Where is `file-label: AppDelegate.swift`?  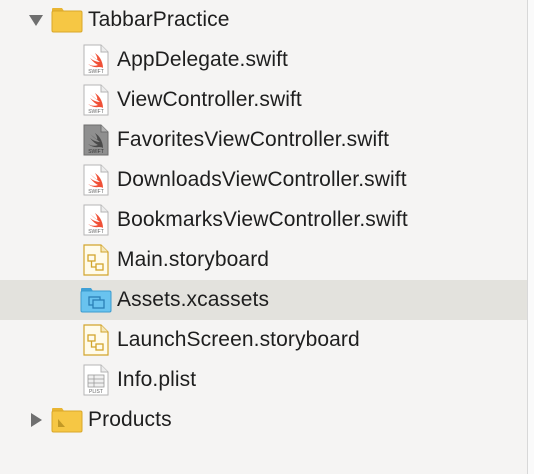
file-label: AppDelegate.swift is located at coordinates (202, 59).